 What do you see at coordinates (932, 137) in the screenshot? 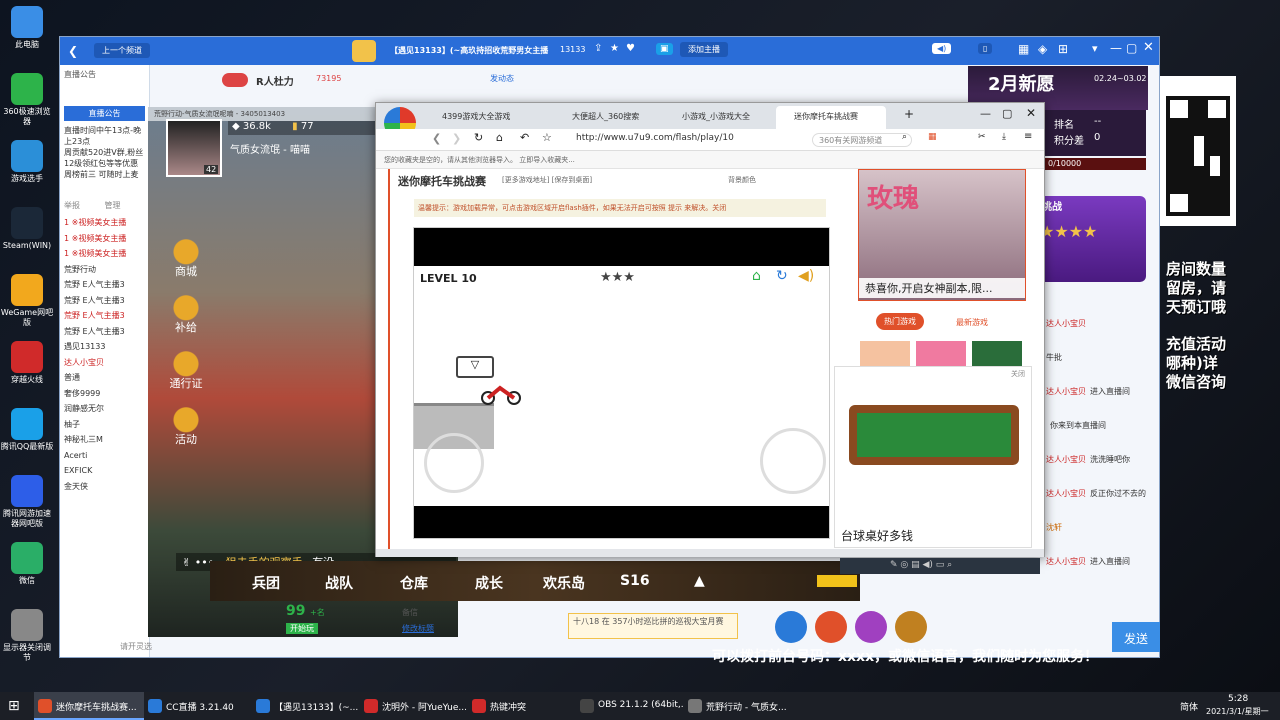
I see `extension-icon: ▦` at bounding box center [932, 137].